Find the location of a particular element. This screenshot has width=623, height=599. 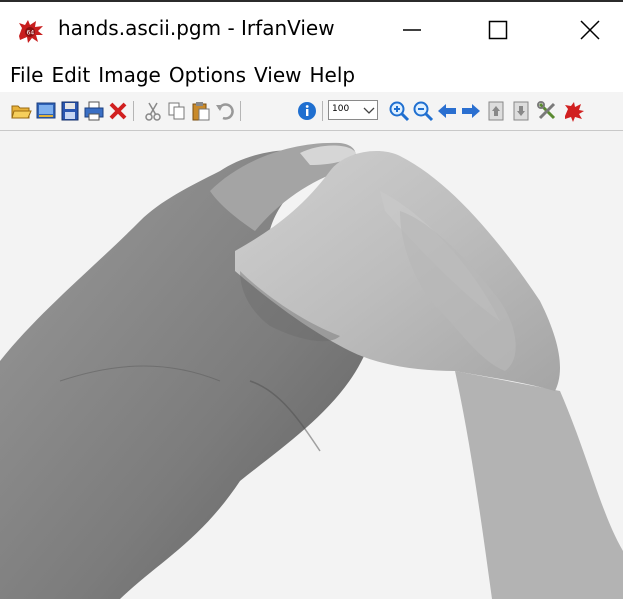

first-page-icon is located at coordinates (496, 111).